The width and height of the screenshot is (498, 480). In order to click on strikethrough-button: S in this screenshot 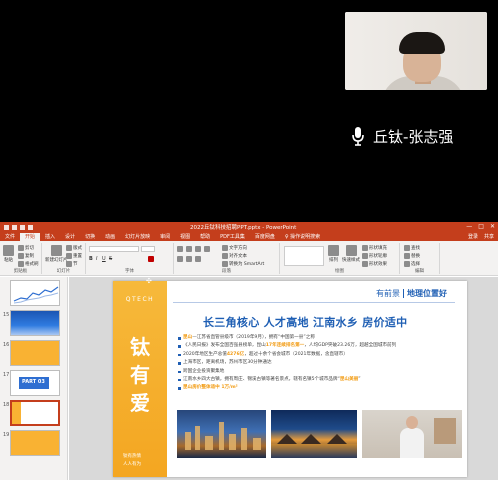, I will do `click(110, 259)`.